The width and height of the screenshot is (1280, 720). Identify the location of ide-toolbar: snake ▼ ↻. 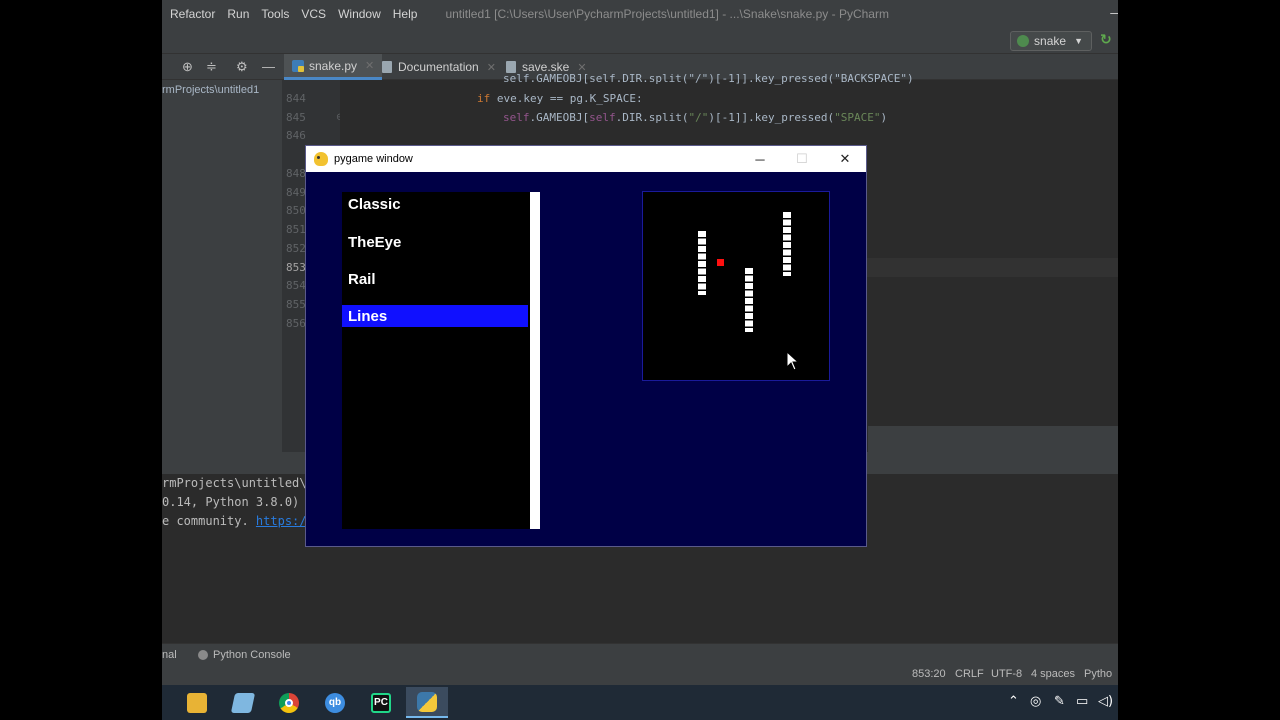
(640, 41).